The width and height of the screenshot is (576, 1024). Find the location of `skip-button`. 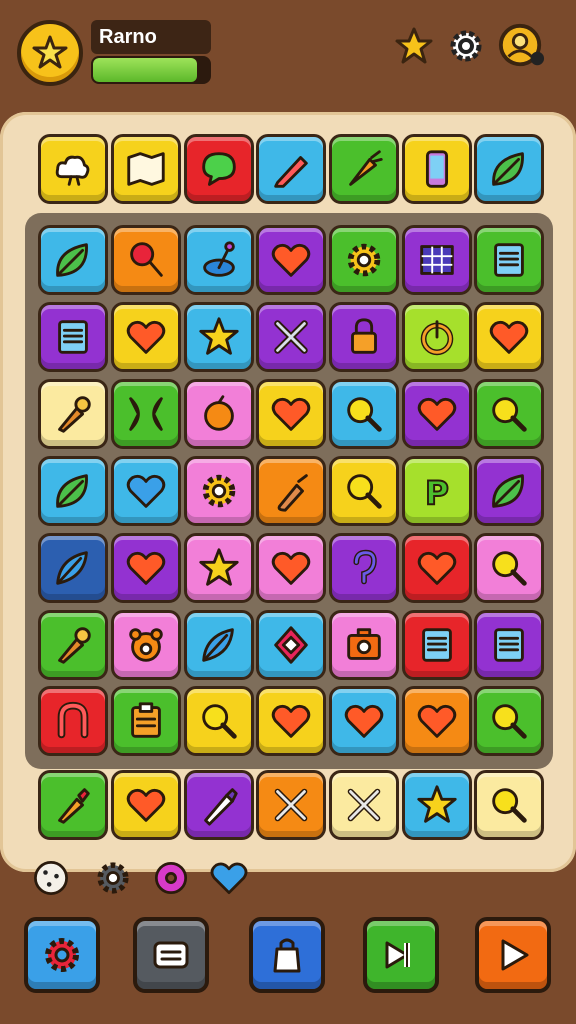

skip-button is located at coordinates (401, 955).